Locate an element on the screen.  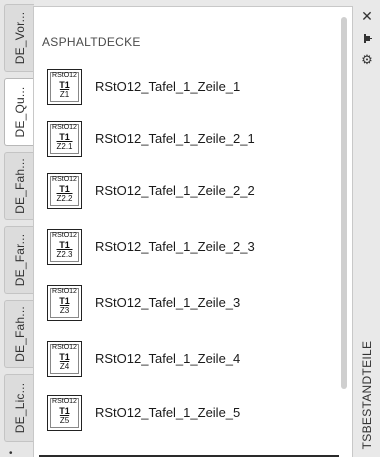
list-item: RStO12 T1 Z3 RStO12_Tafel_1_Zeile_3 is located at coordinates (187, 305).